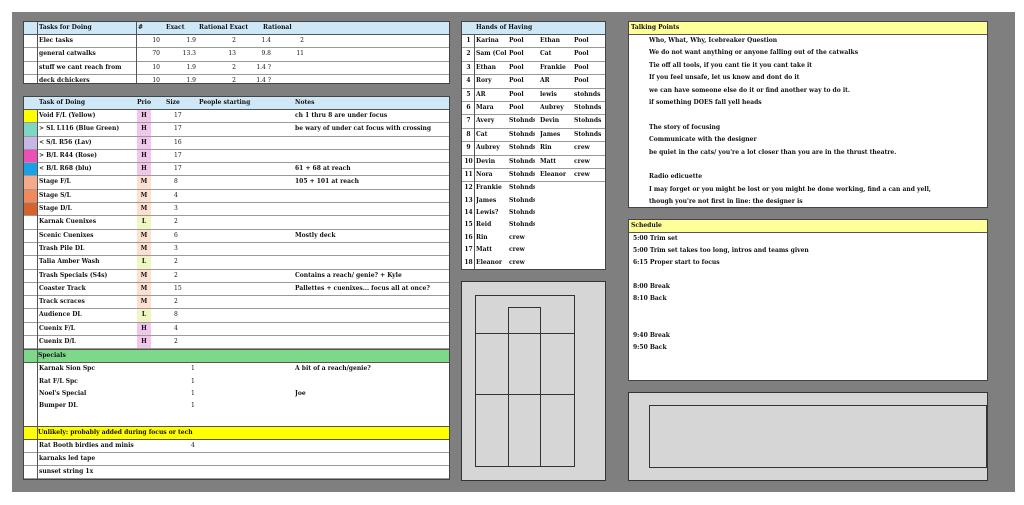 Image resolution: width=1024 pixels, height=505 pixels. I want to click on table-row: 4 Rory Pool AR Pool, so click(533, 82).